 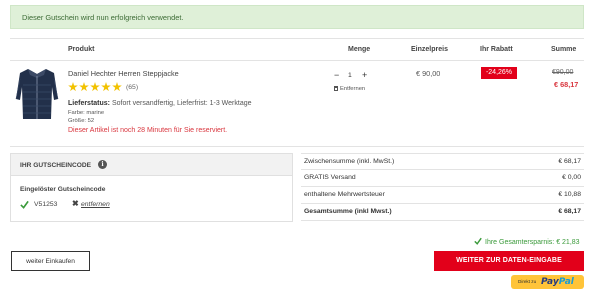 I want to click on product-name-link: Daniel Hechter Herren Steppjacke, so click(x=123, y=73).